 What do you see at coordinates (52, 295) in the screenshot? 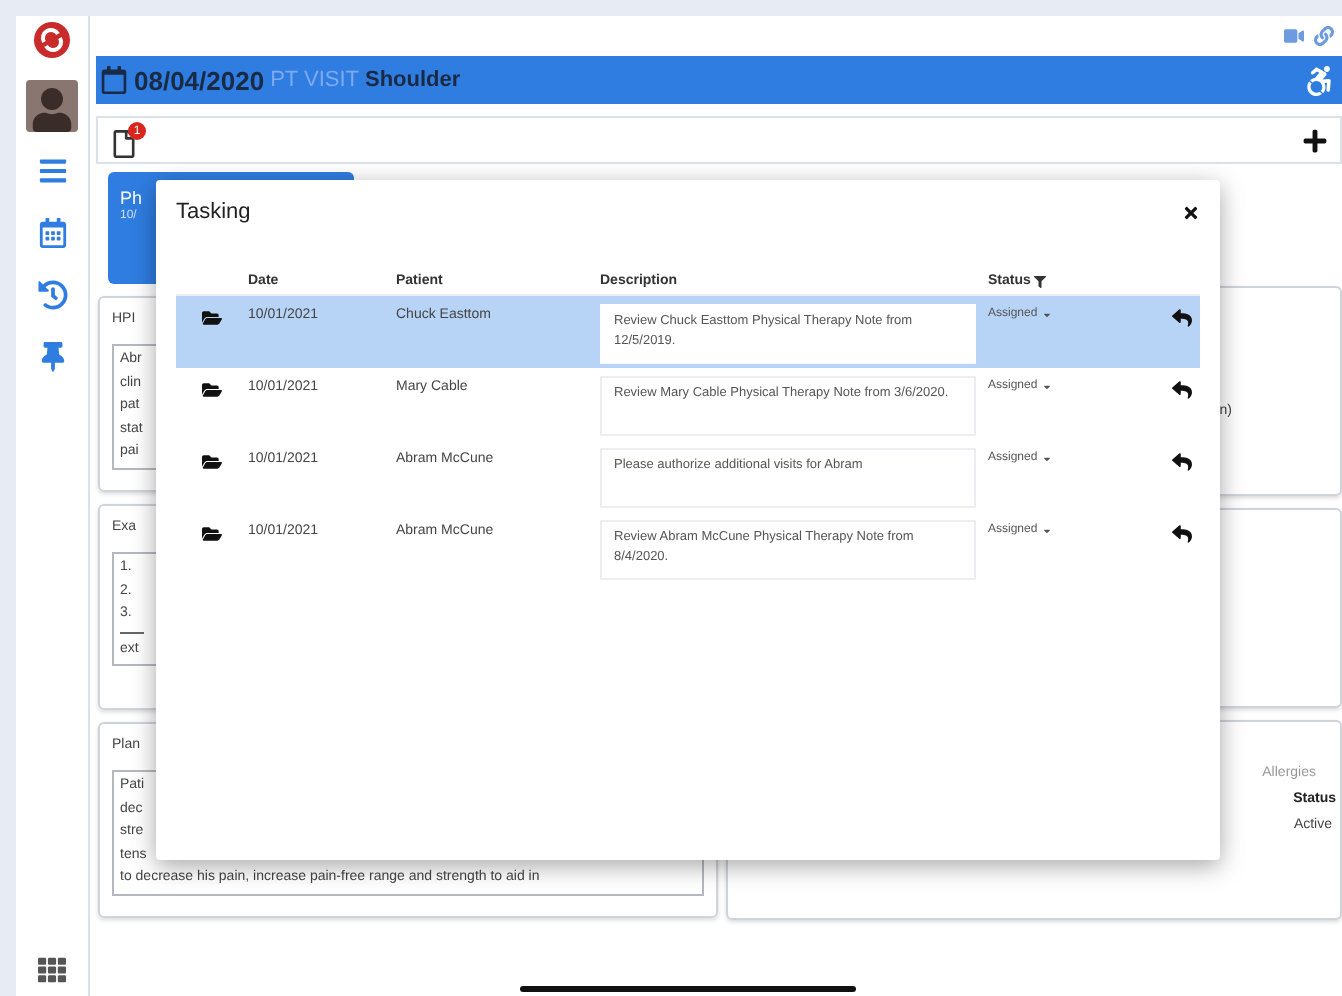
I see `history-icon` at bounding box center [52, 295].